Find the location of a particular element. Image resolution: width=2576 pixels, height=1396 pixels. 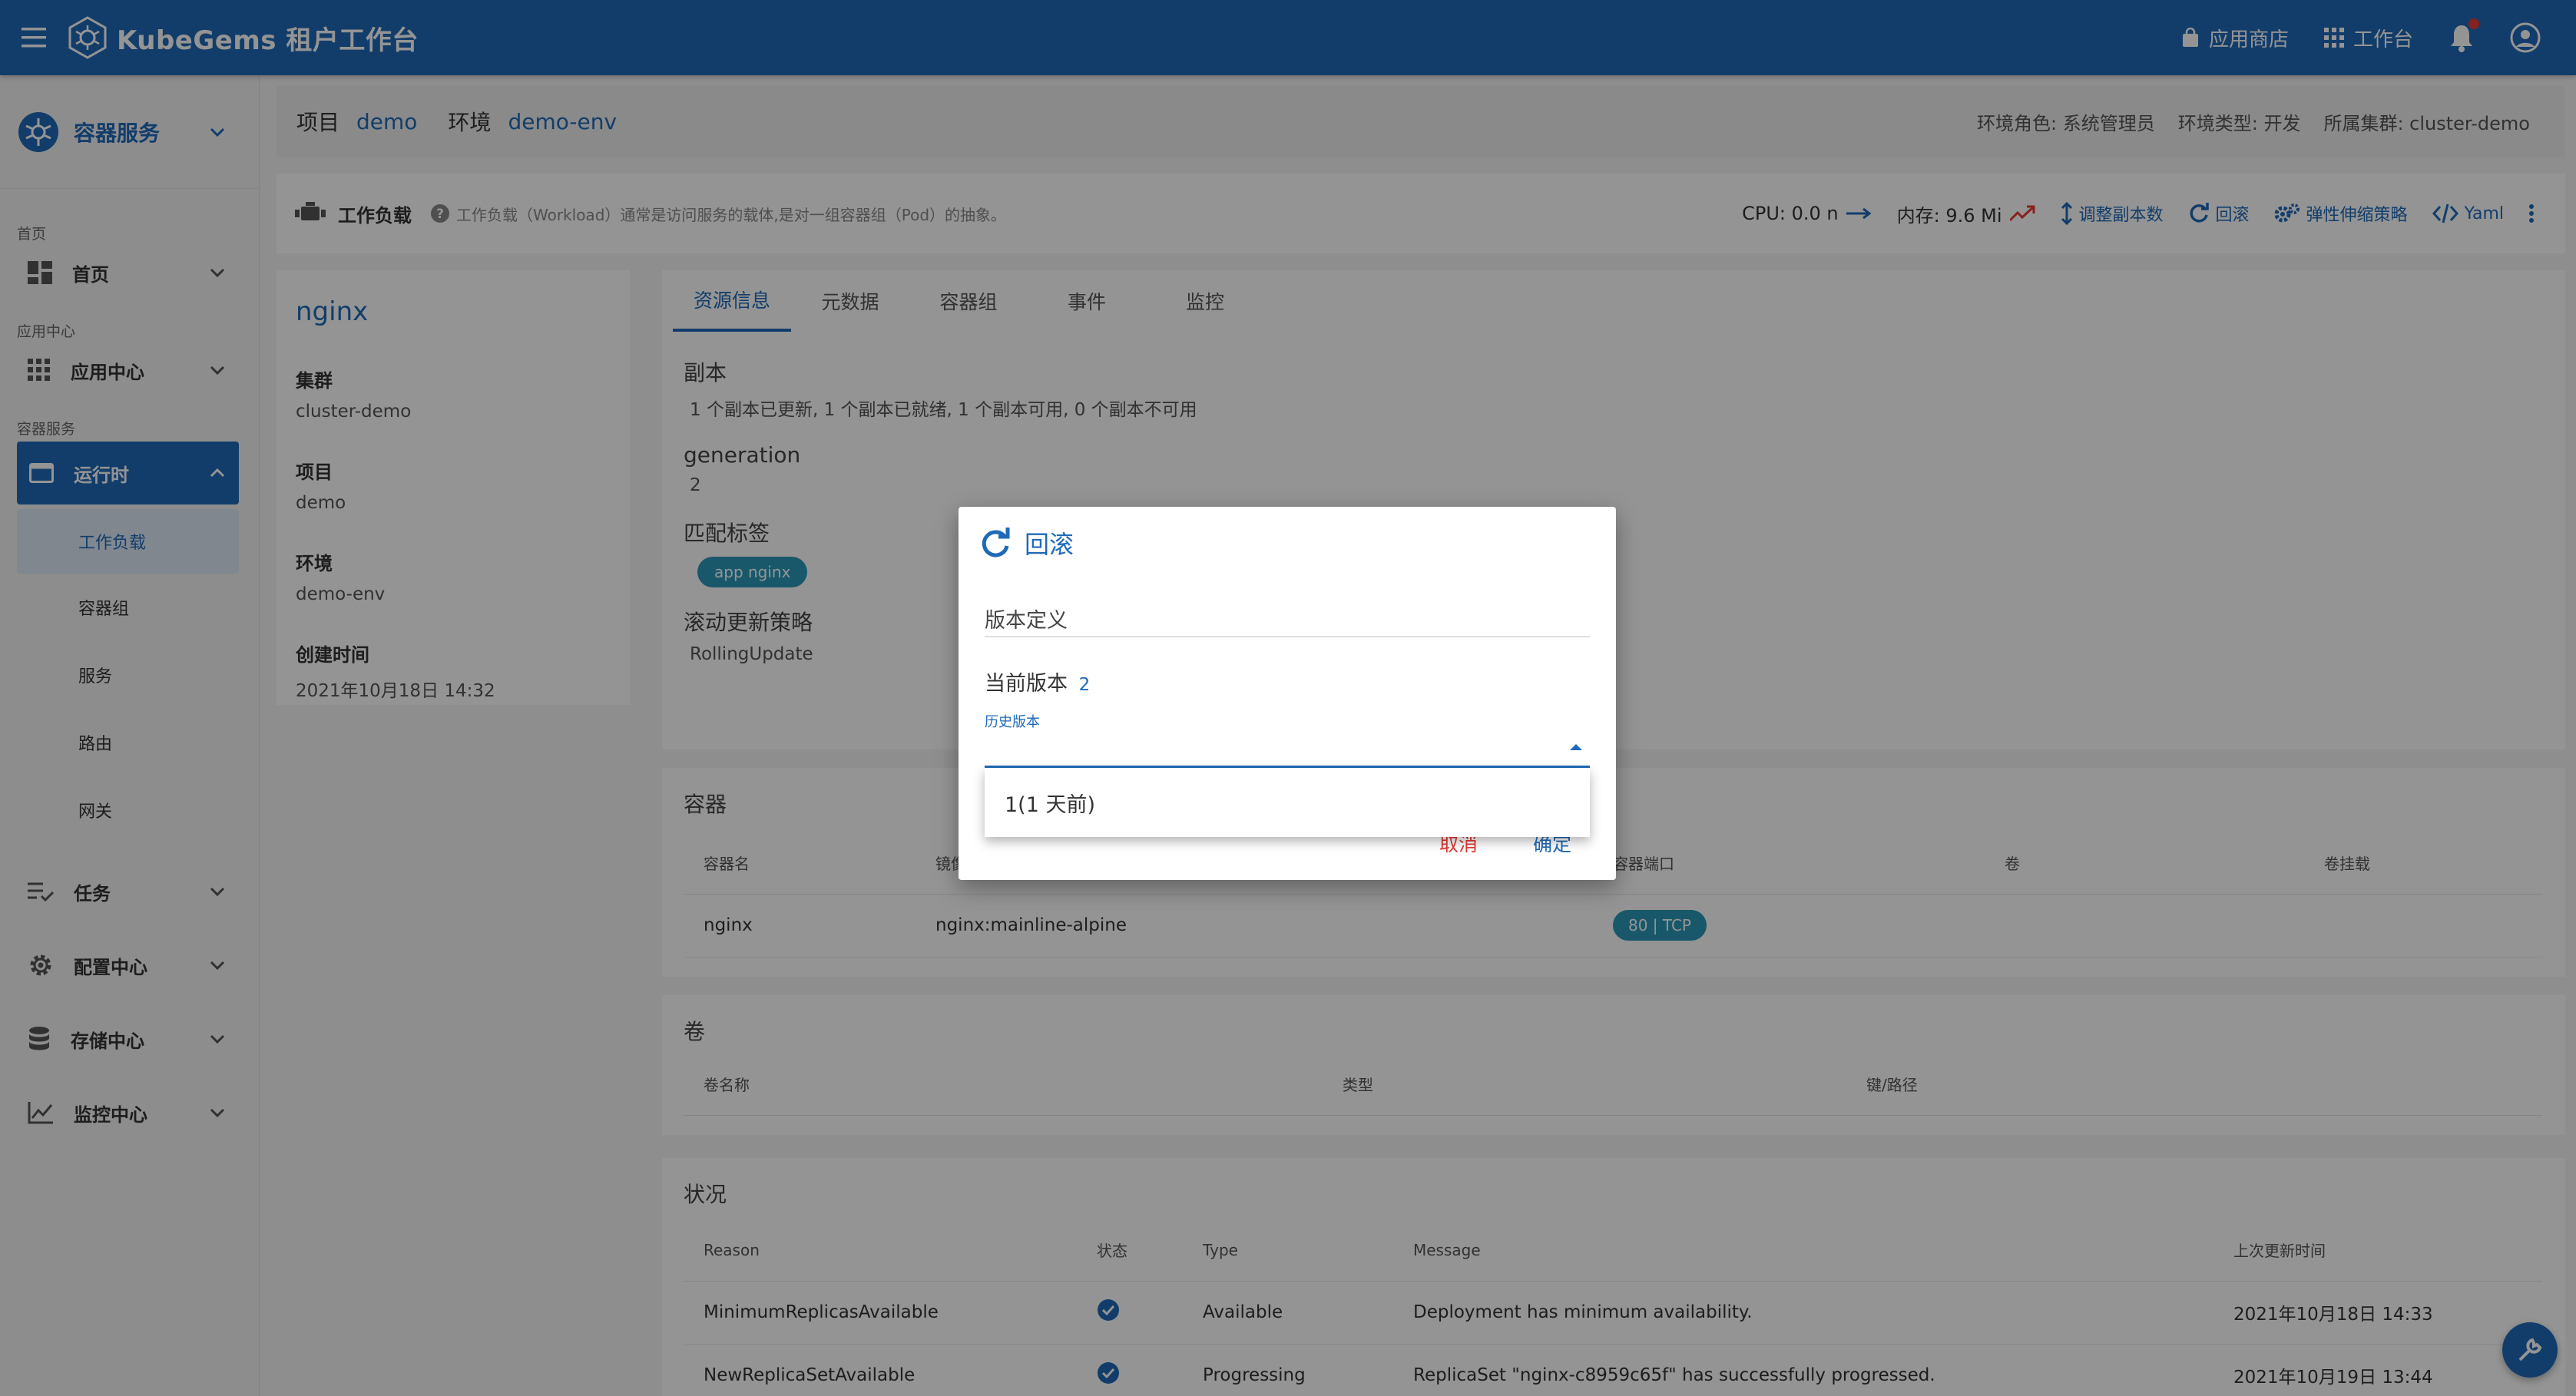

history-version-label: 历史版本 is located at coordinates (1013, 722).